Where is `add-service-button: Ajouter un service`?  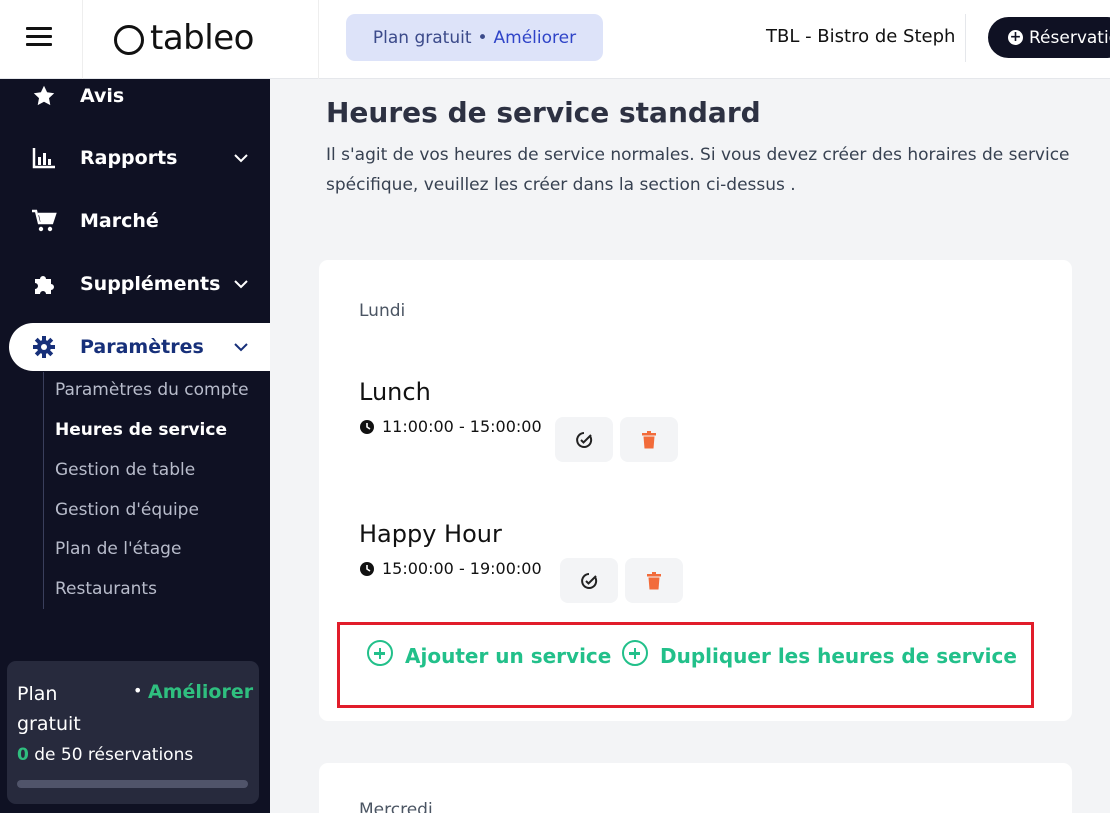 add-service-button: Ajouter un service is located at coordinates (489, 654).